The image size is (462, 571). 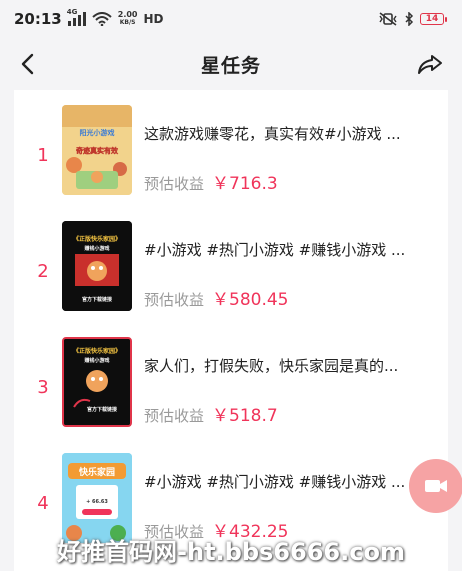 I want to click on speed-unit: KB/S, so click(x=127, y=22).